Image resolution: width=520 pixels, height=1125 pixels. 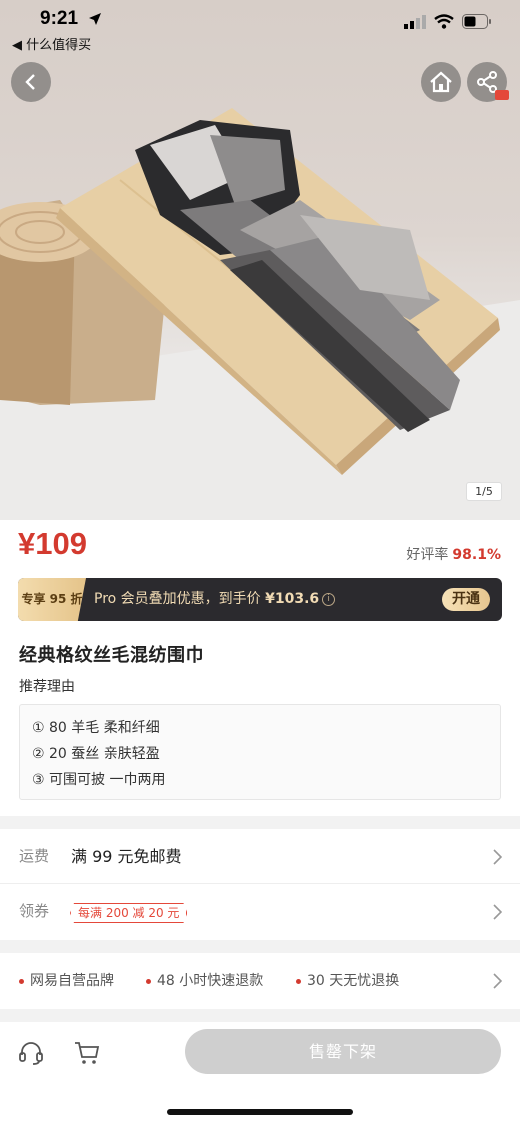 I want to click on wifi-icon, so click(x=444, y=21).